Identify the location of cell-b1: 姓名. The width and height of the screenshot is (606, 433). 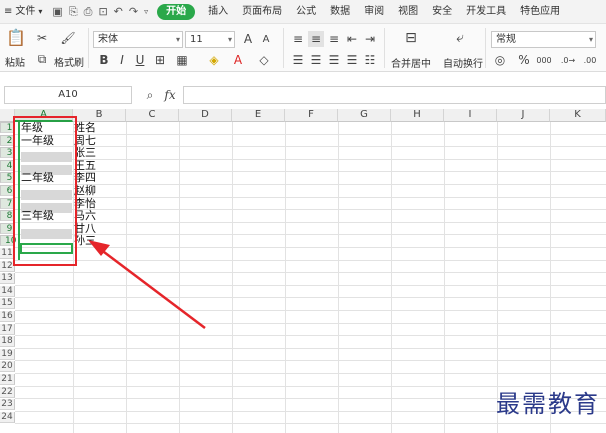
(85, 127).